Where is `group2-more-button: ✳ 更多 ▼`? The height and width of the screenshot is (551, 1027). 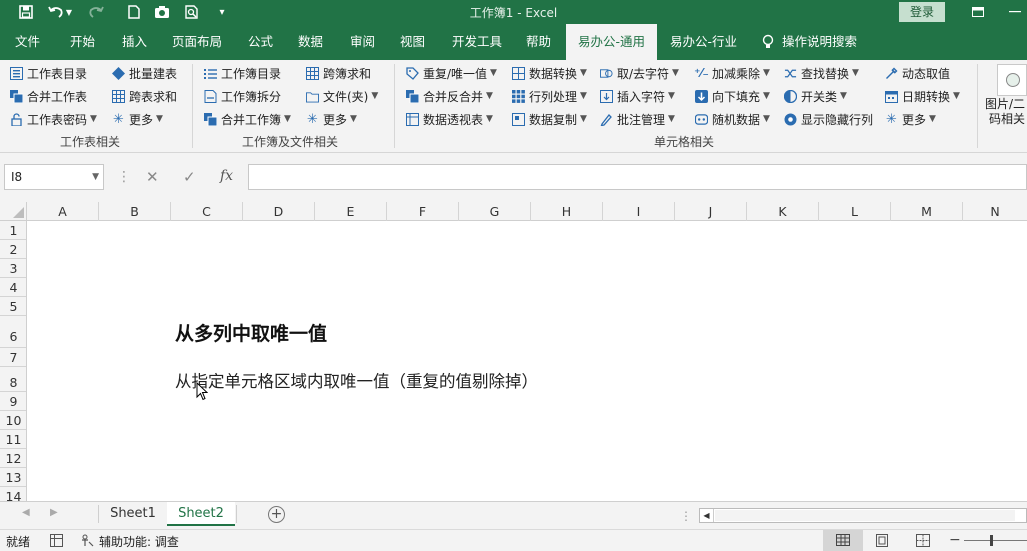 group2-more-button: ✳ 更多 ▼ is located at coordinates (331, 119).